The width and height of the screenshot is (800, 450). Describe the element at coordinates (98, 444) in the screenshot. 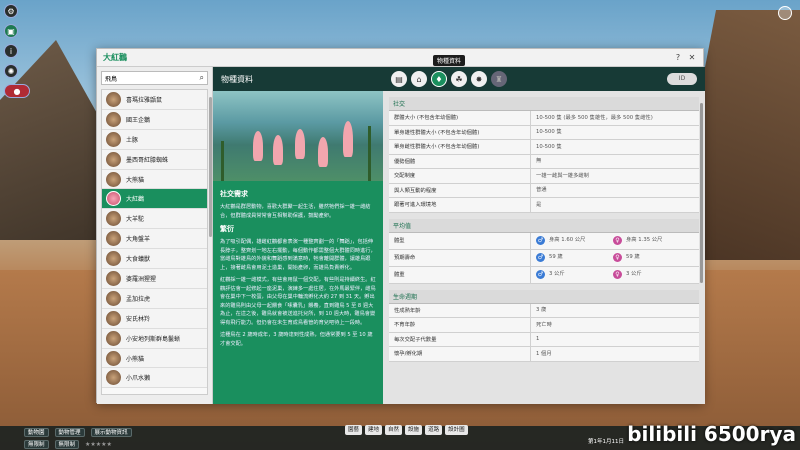

I see `rating-stars: ★★★★★` at that location.